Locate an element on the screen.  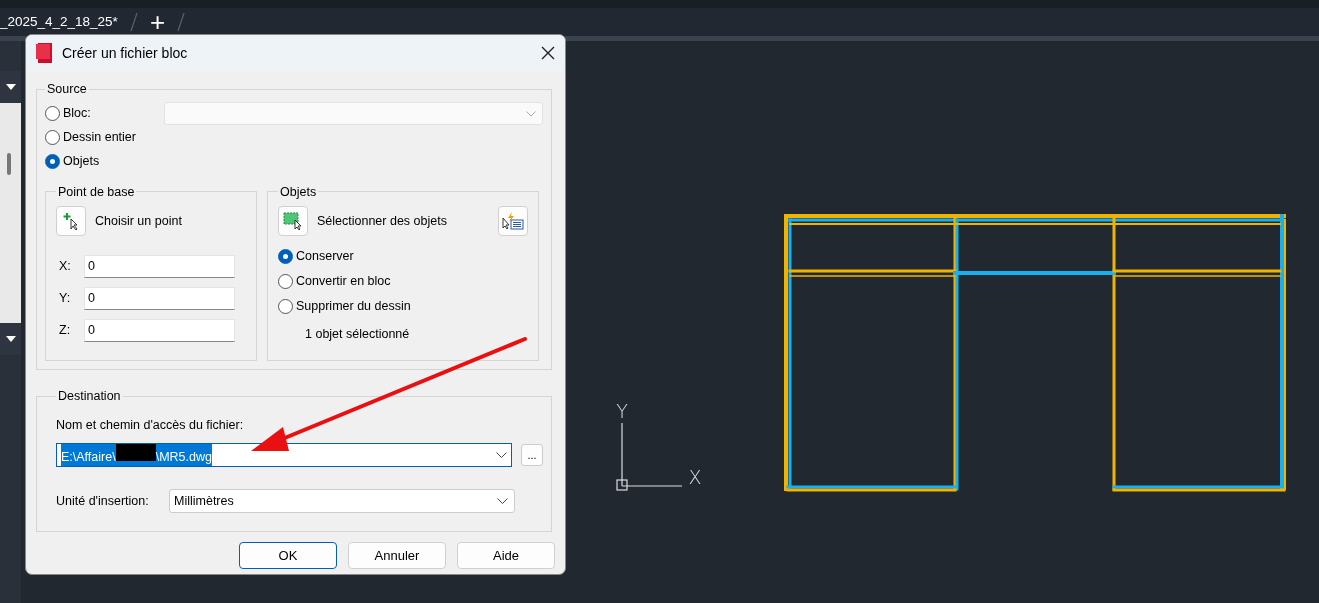
selection-status: 1 objet sélectionné is located at coordinates (358, 334).